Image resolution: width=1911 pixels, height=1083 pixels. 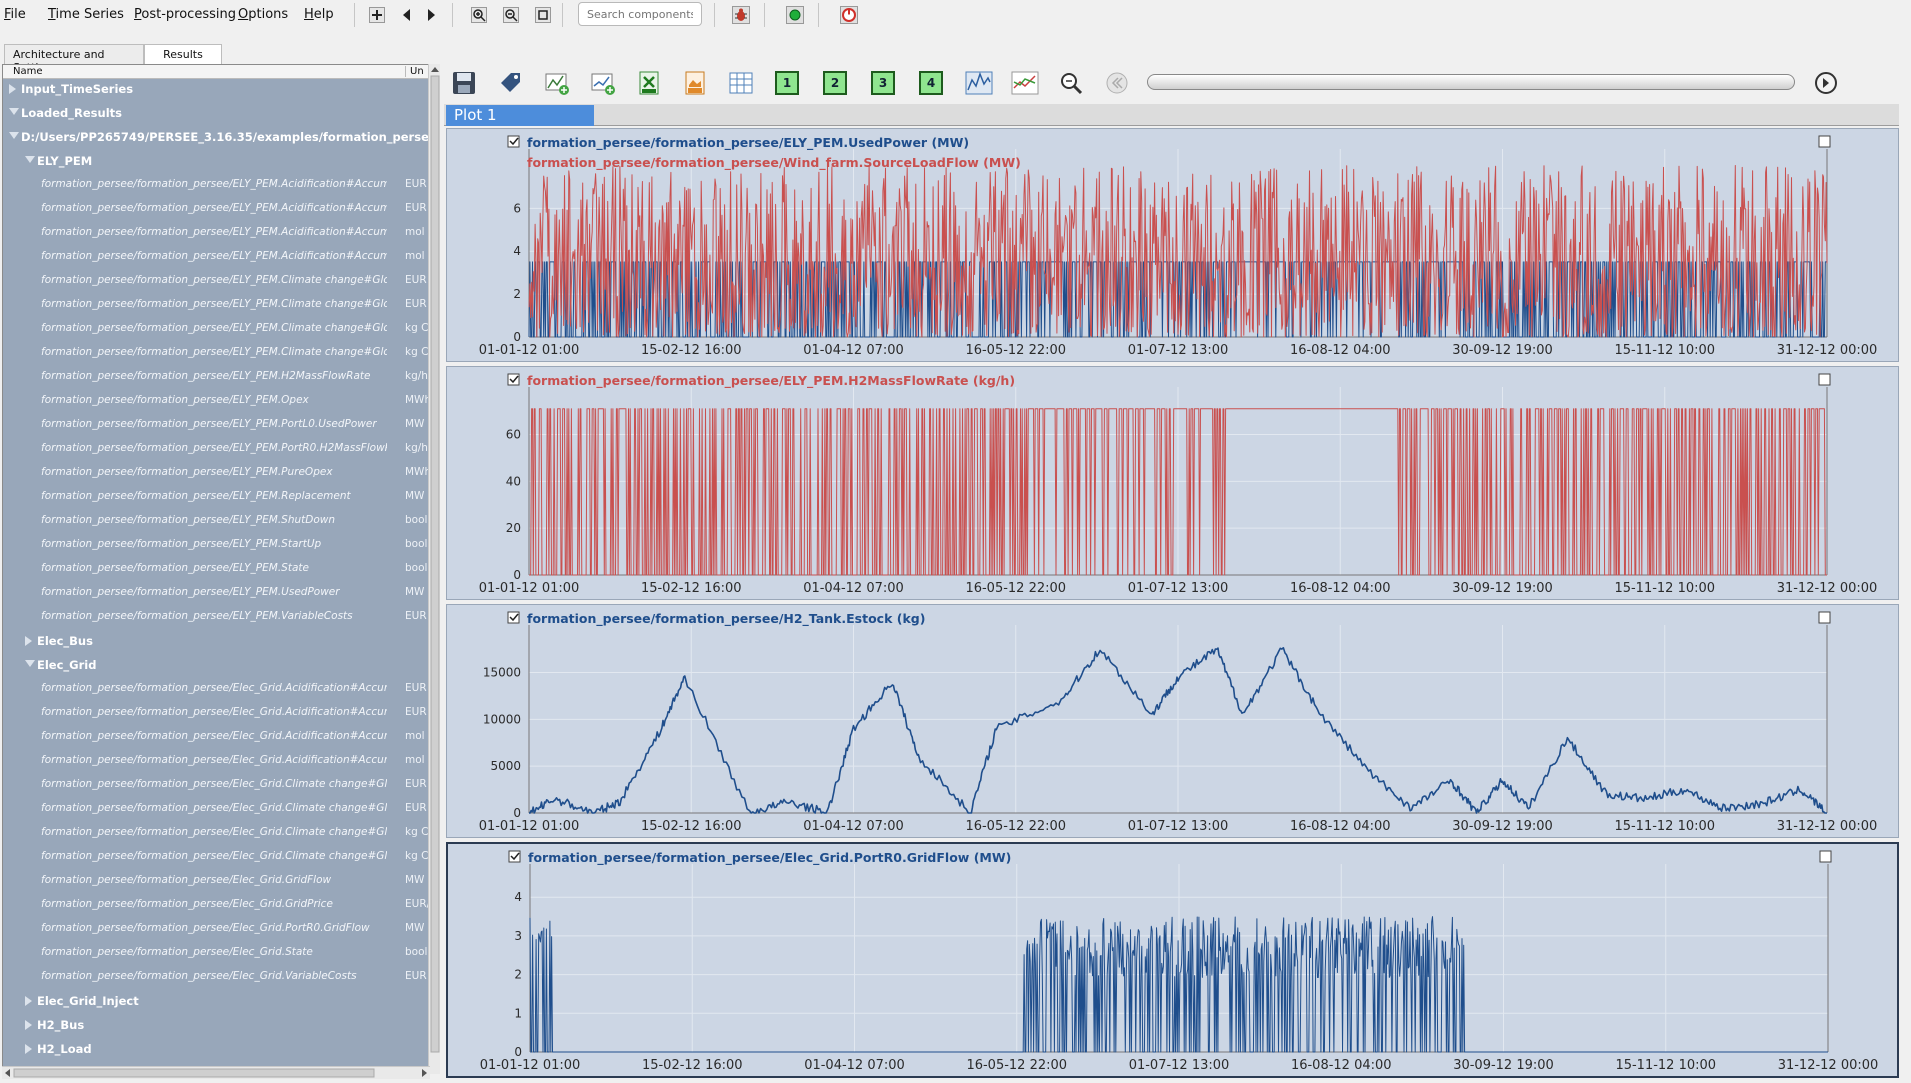 What do you see at coordinates (543, 15) in the screenshot?
I see `zoom-fit-icon` at bounding box center [543, 15].